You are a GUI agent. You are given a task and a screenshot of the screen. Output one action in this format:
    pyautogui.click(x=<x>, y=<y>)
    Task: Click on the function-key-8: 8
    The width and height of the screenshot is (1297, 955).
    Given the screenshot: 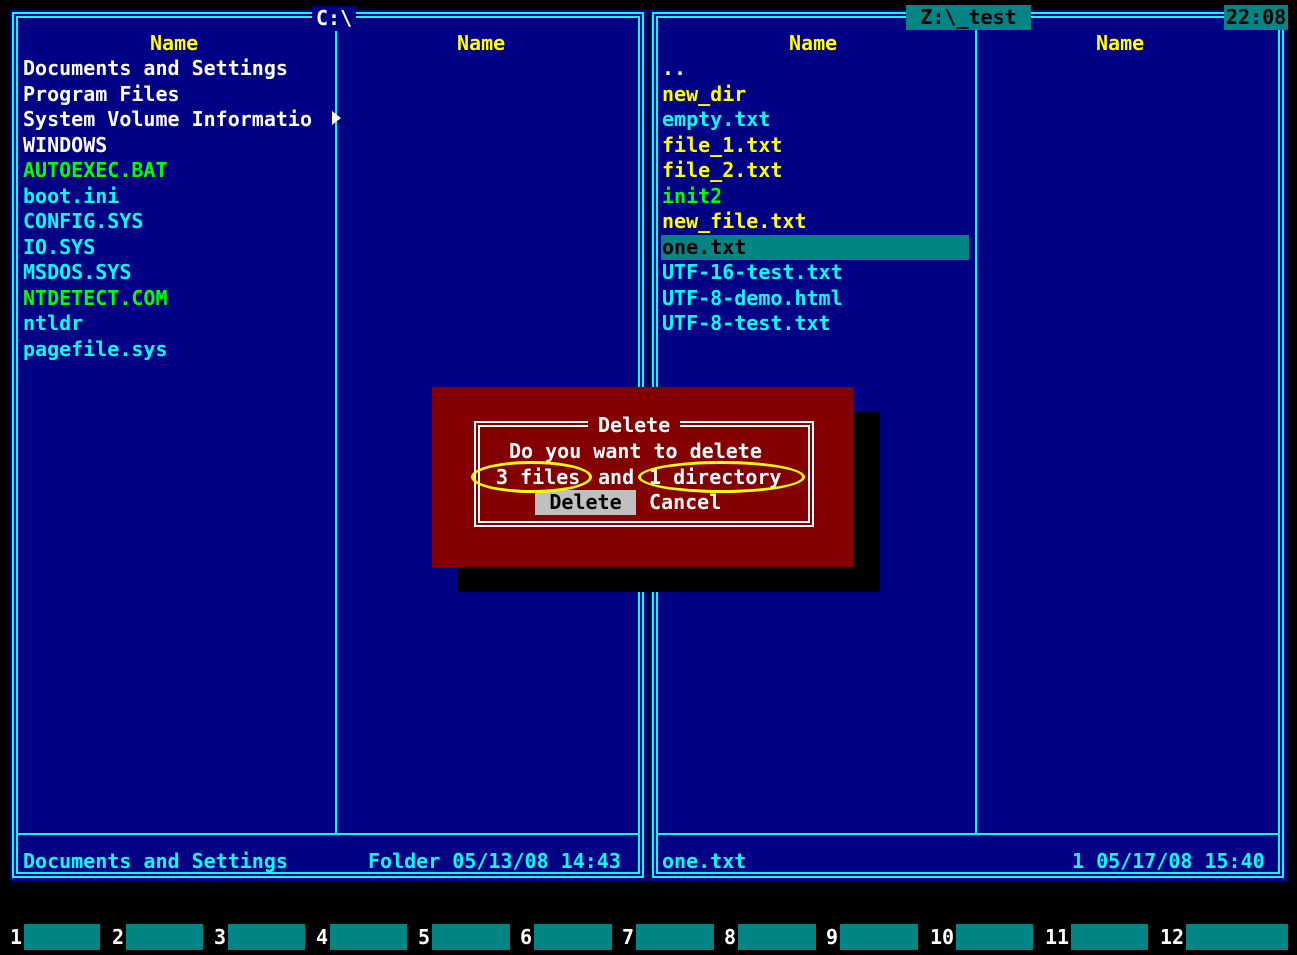 What is the action you would take?
    pyautogui.click(x=770, y=937)
    